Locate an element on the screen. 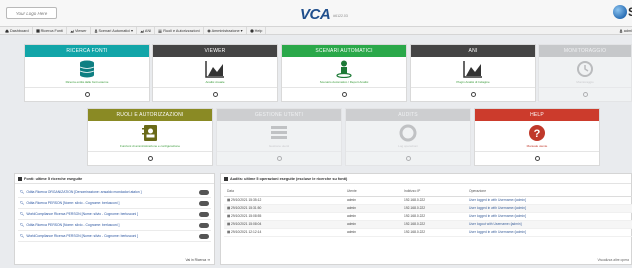  tile-monitoraggio: MONITORAGGIO Monitoraggio is located at coordinates (585, 73).